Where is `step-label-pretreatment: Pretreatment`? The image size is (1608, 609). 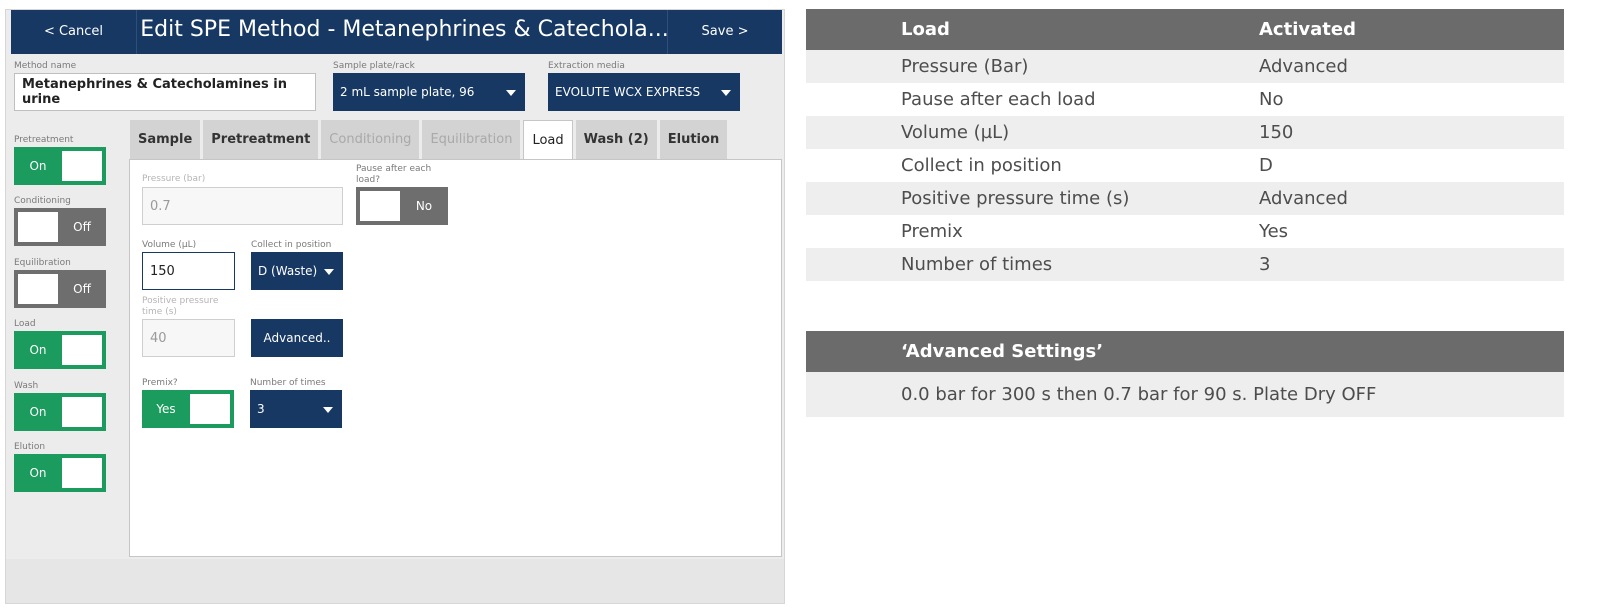
step-label-pretreatment: Pretreatment is located at coordinates (44, 140).